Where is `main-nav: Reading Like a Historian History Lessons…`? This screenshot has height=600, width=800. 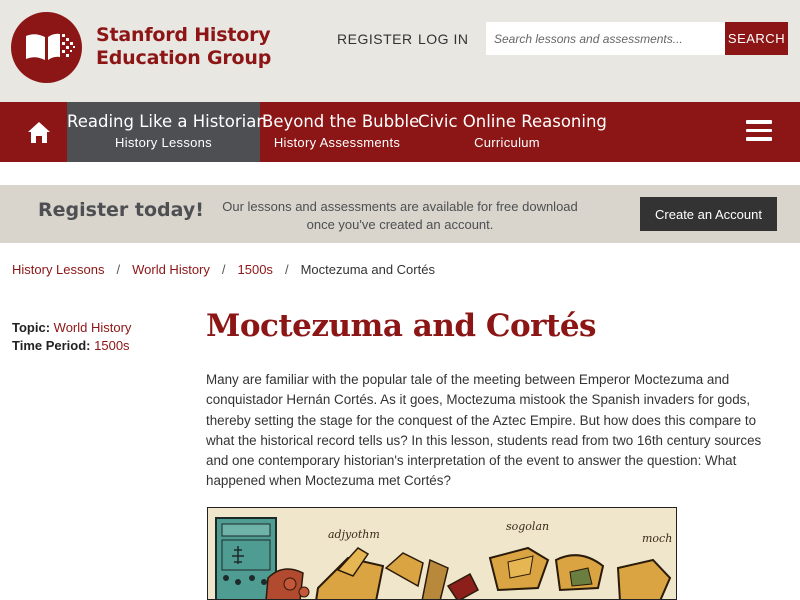
main-nav: Reading Like a Historian History Lessons… is located at coordinates (400, 132).